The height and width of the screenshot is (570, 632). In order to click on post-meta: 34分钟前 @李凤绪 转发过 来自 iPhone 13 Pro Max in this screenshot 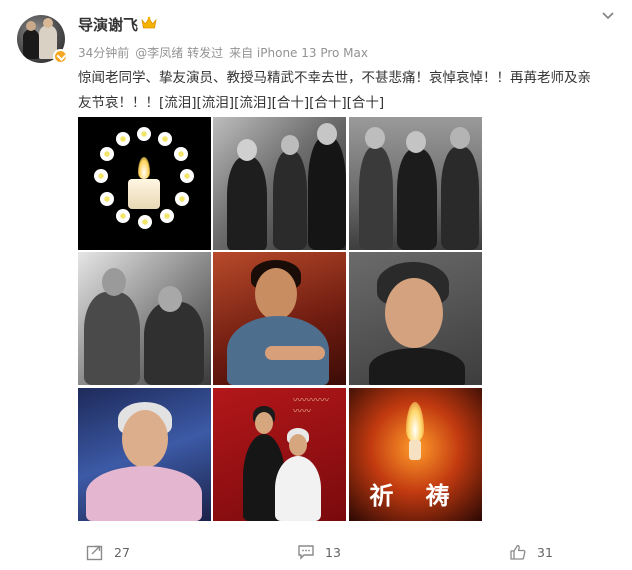, I will do `click(226, 52)`.